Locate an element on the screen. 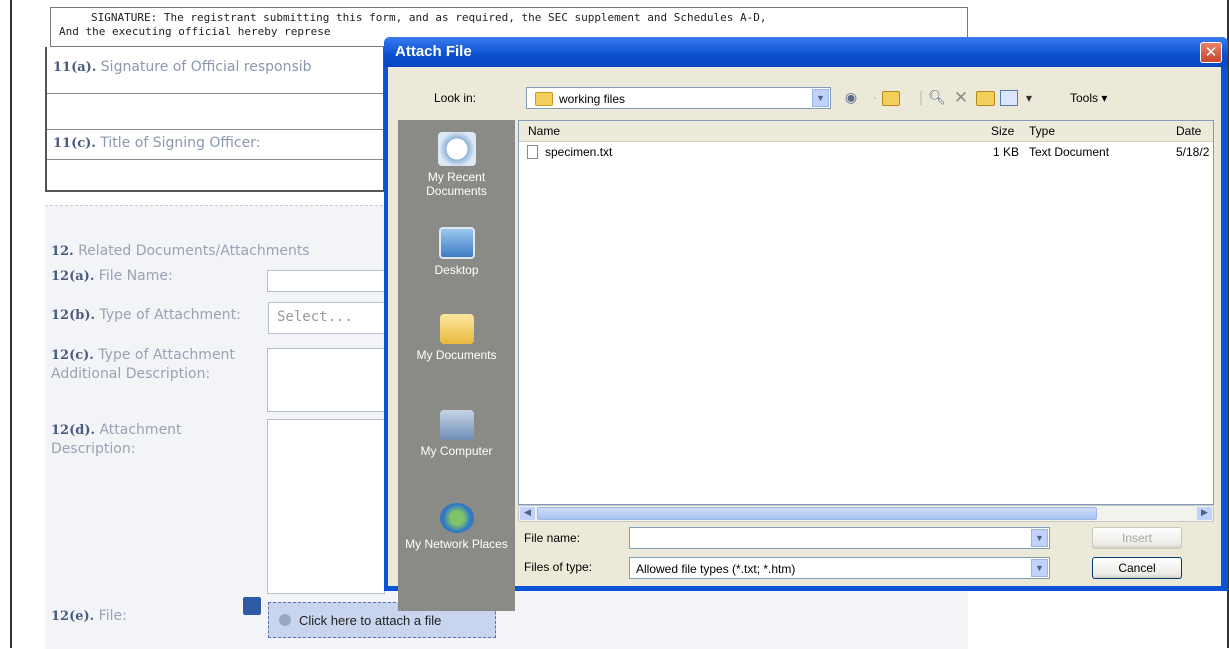 This screenshot has width=1229, height=649. place-label: My Computer is located at coordinates (456, 451).